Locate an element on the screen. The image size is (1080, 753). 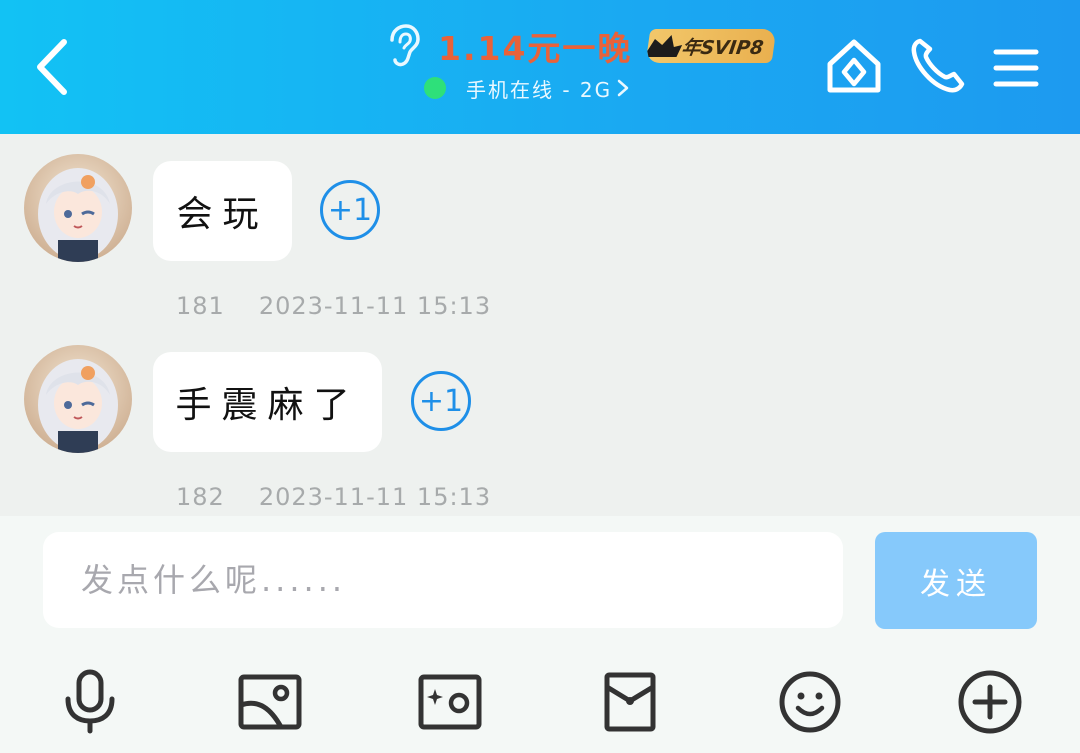
svip-label: 年SVIP8 is located at coordinates (723, 47).